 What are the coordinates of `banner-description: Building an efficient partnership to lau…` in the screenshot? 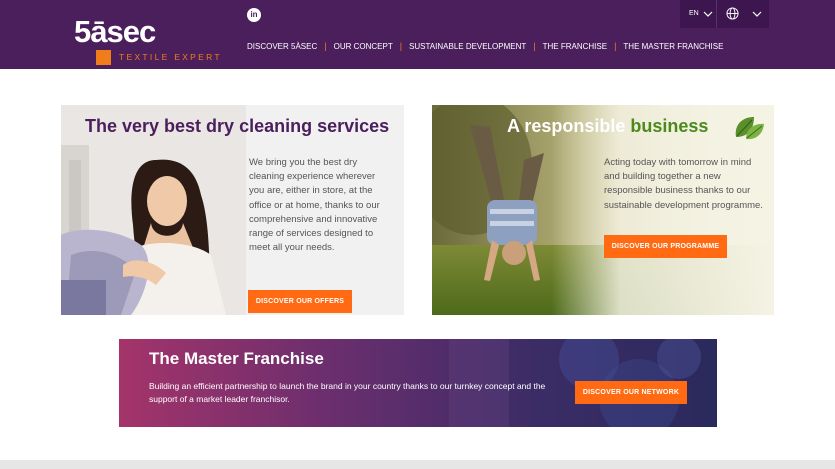 It's located at (347, 392).